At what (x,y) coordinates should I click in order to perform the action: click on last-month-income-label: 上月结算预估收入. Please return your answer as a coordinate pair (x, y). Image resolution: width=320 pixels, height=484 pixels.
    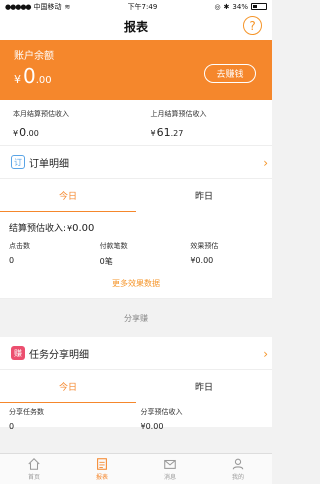
    Looking at the image, I should click on (178, 114).